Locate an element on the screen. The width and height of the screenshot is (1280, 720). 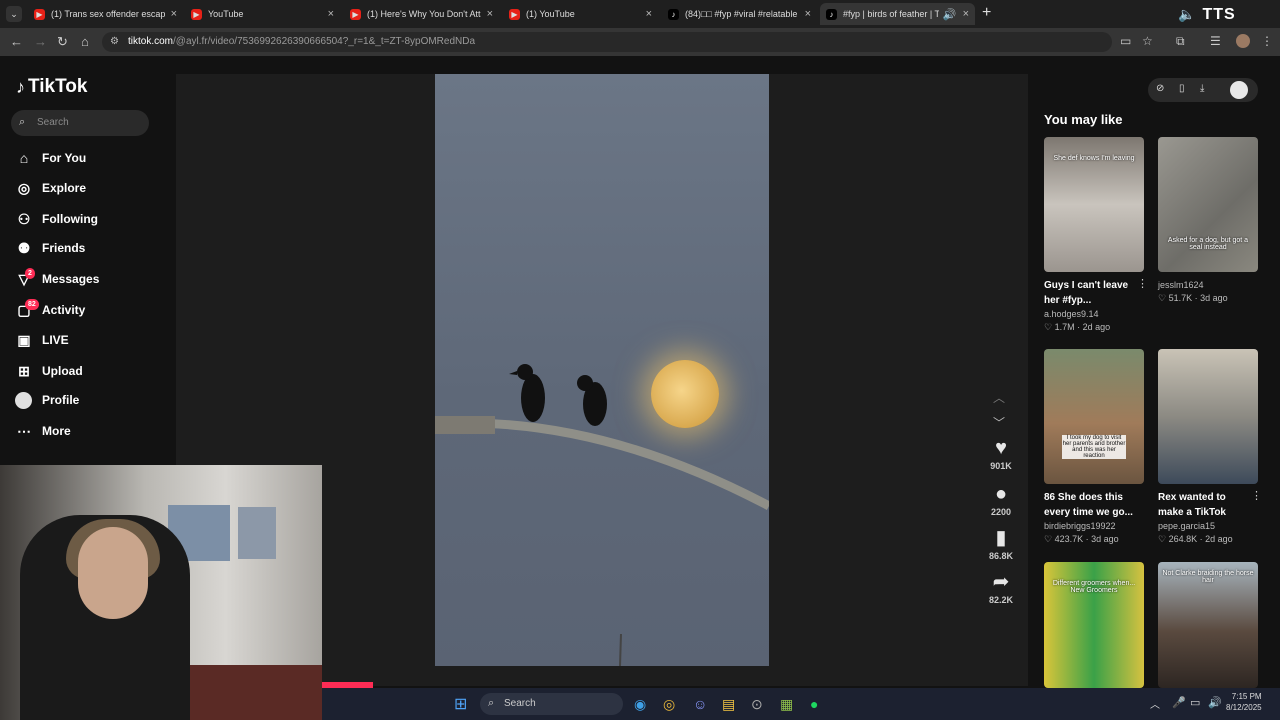
sidebar-item-live: ▣ LIVE is located at coordinates (41, 340).